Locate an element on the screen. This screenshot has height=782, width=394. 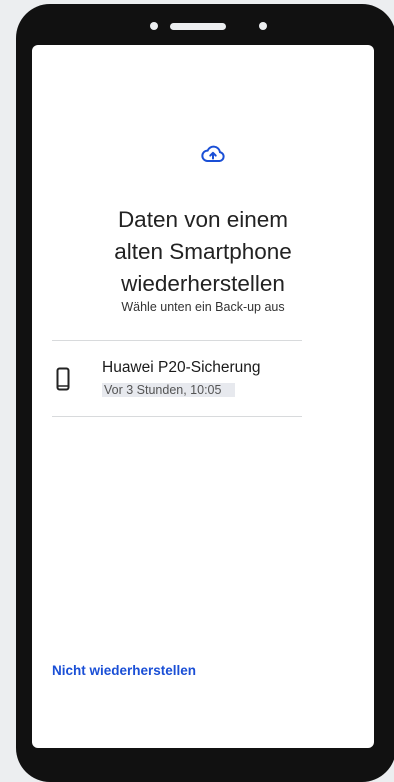
skip-restore-link: Nicht wiederherstellen is located at coordinates (124, 670).